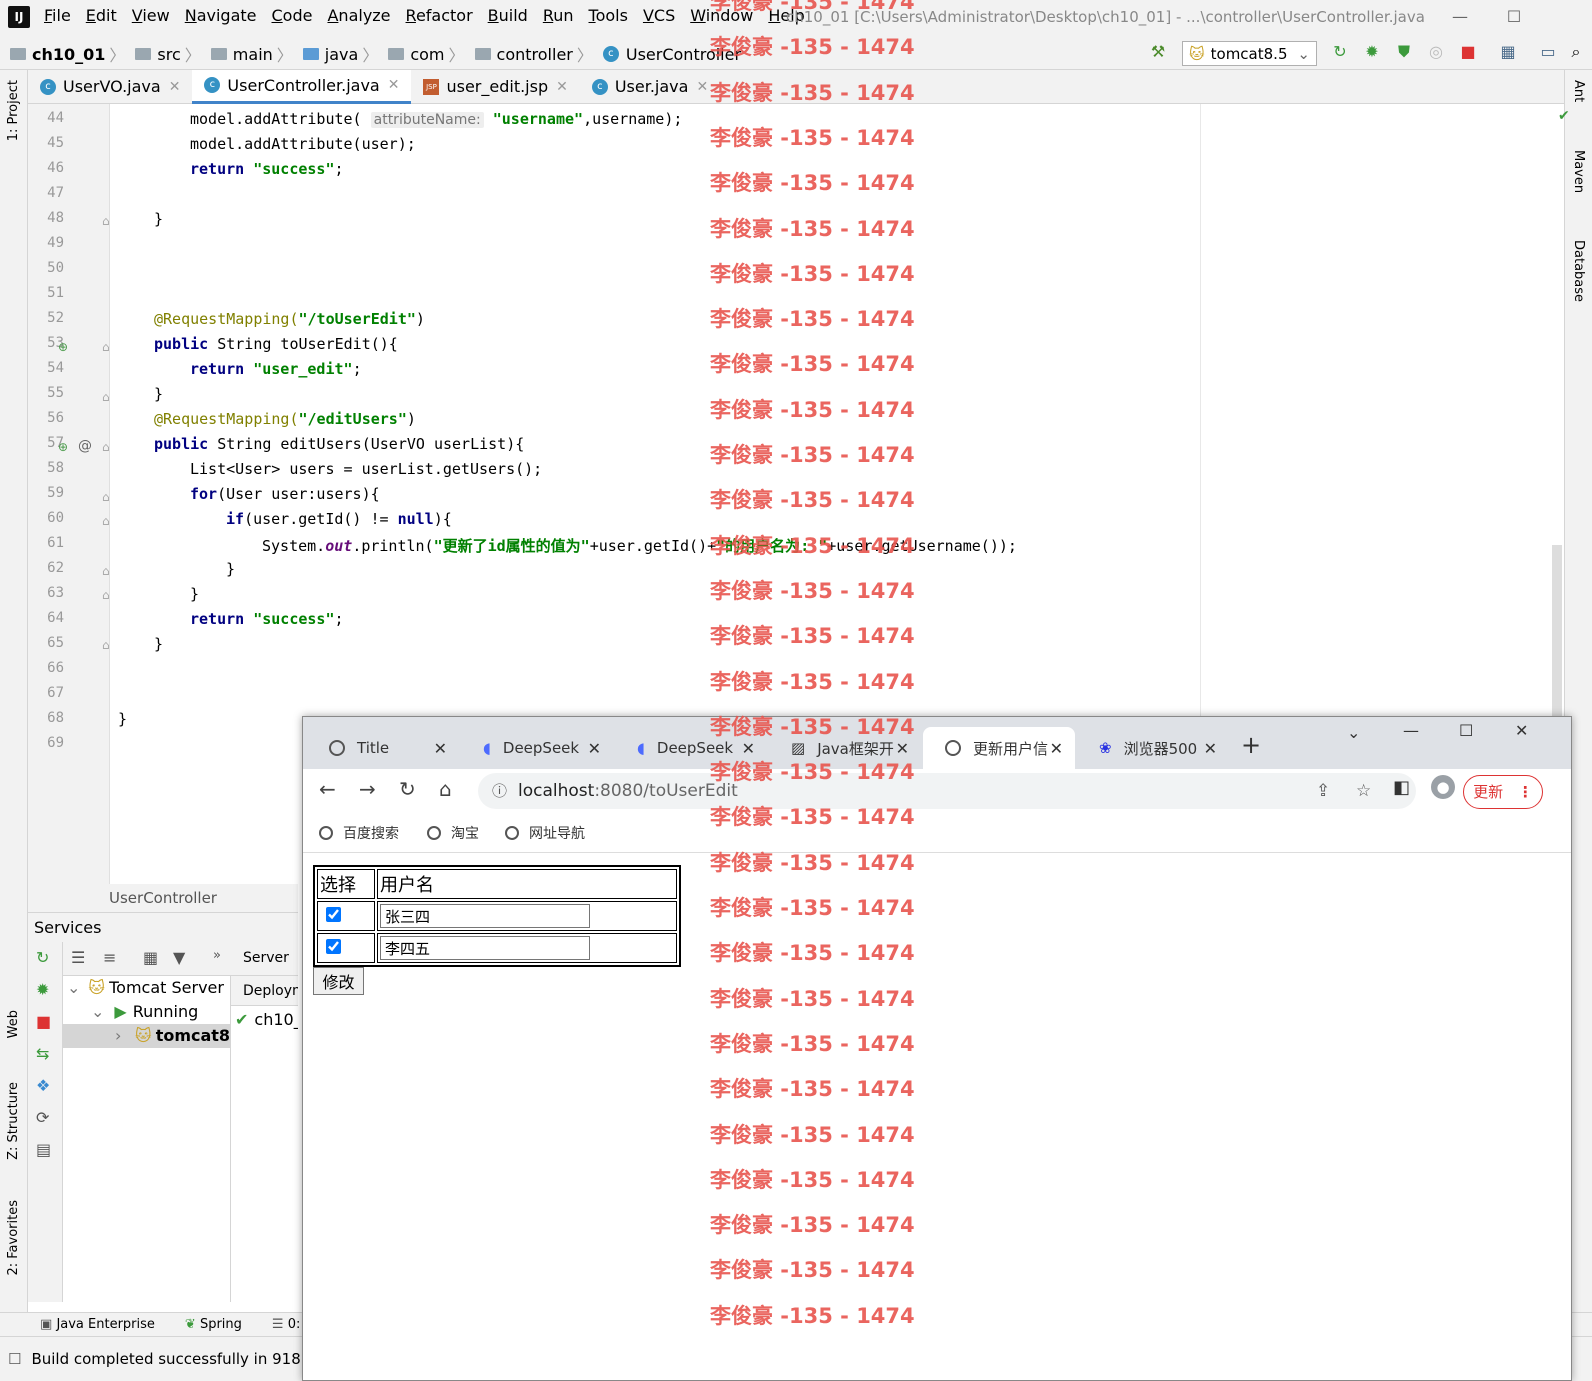  Describe the element at coordinates (179, 957) in the screenshot. I see `filter-icon: ▼` at that location.